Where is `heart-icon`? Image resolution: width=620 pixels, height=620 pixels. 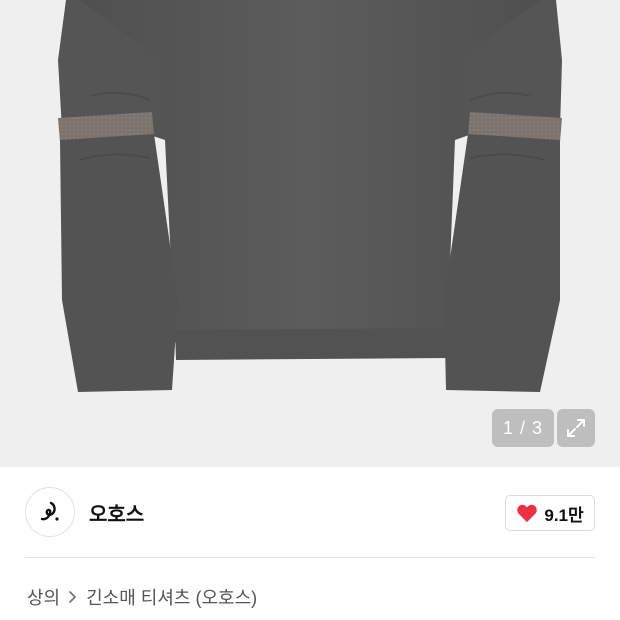
heart-icon is located at coordinates (527, 513).